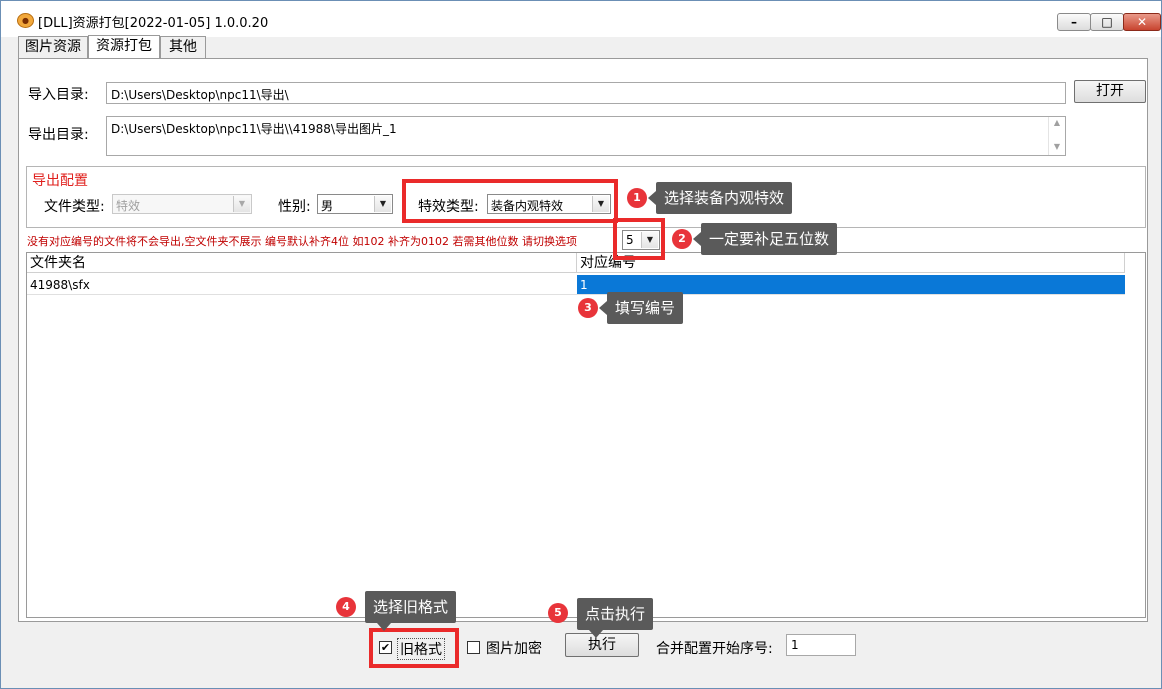  What do you see at coordinates (53, 47) in the screenshot?
I see `tab-image-resources: 图片资源` at bounding box center [53, 47].